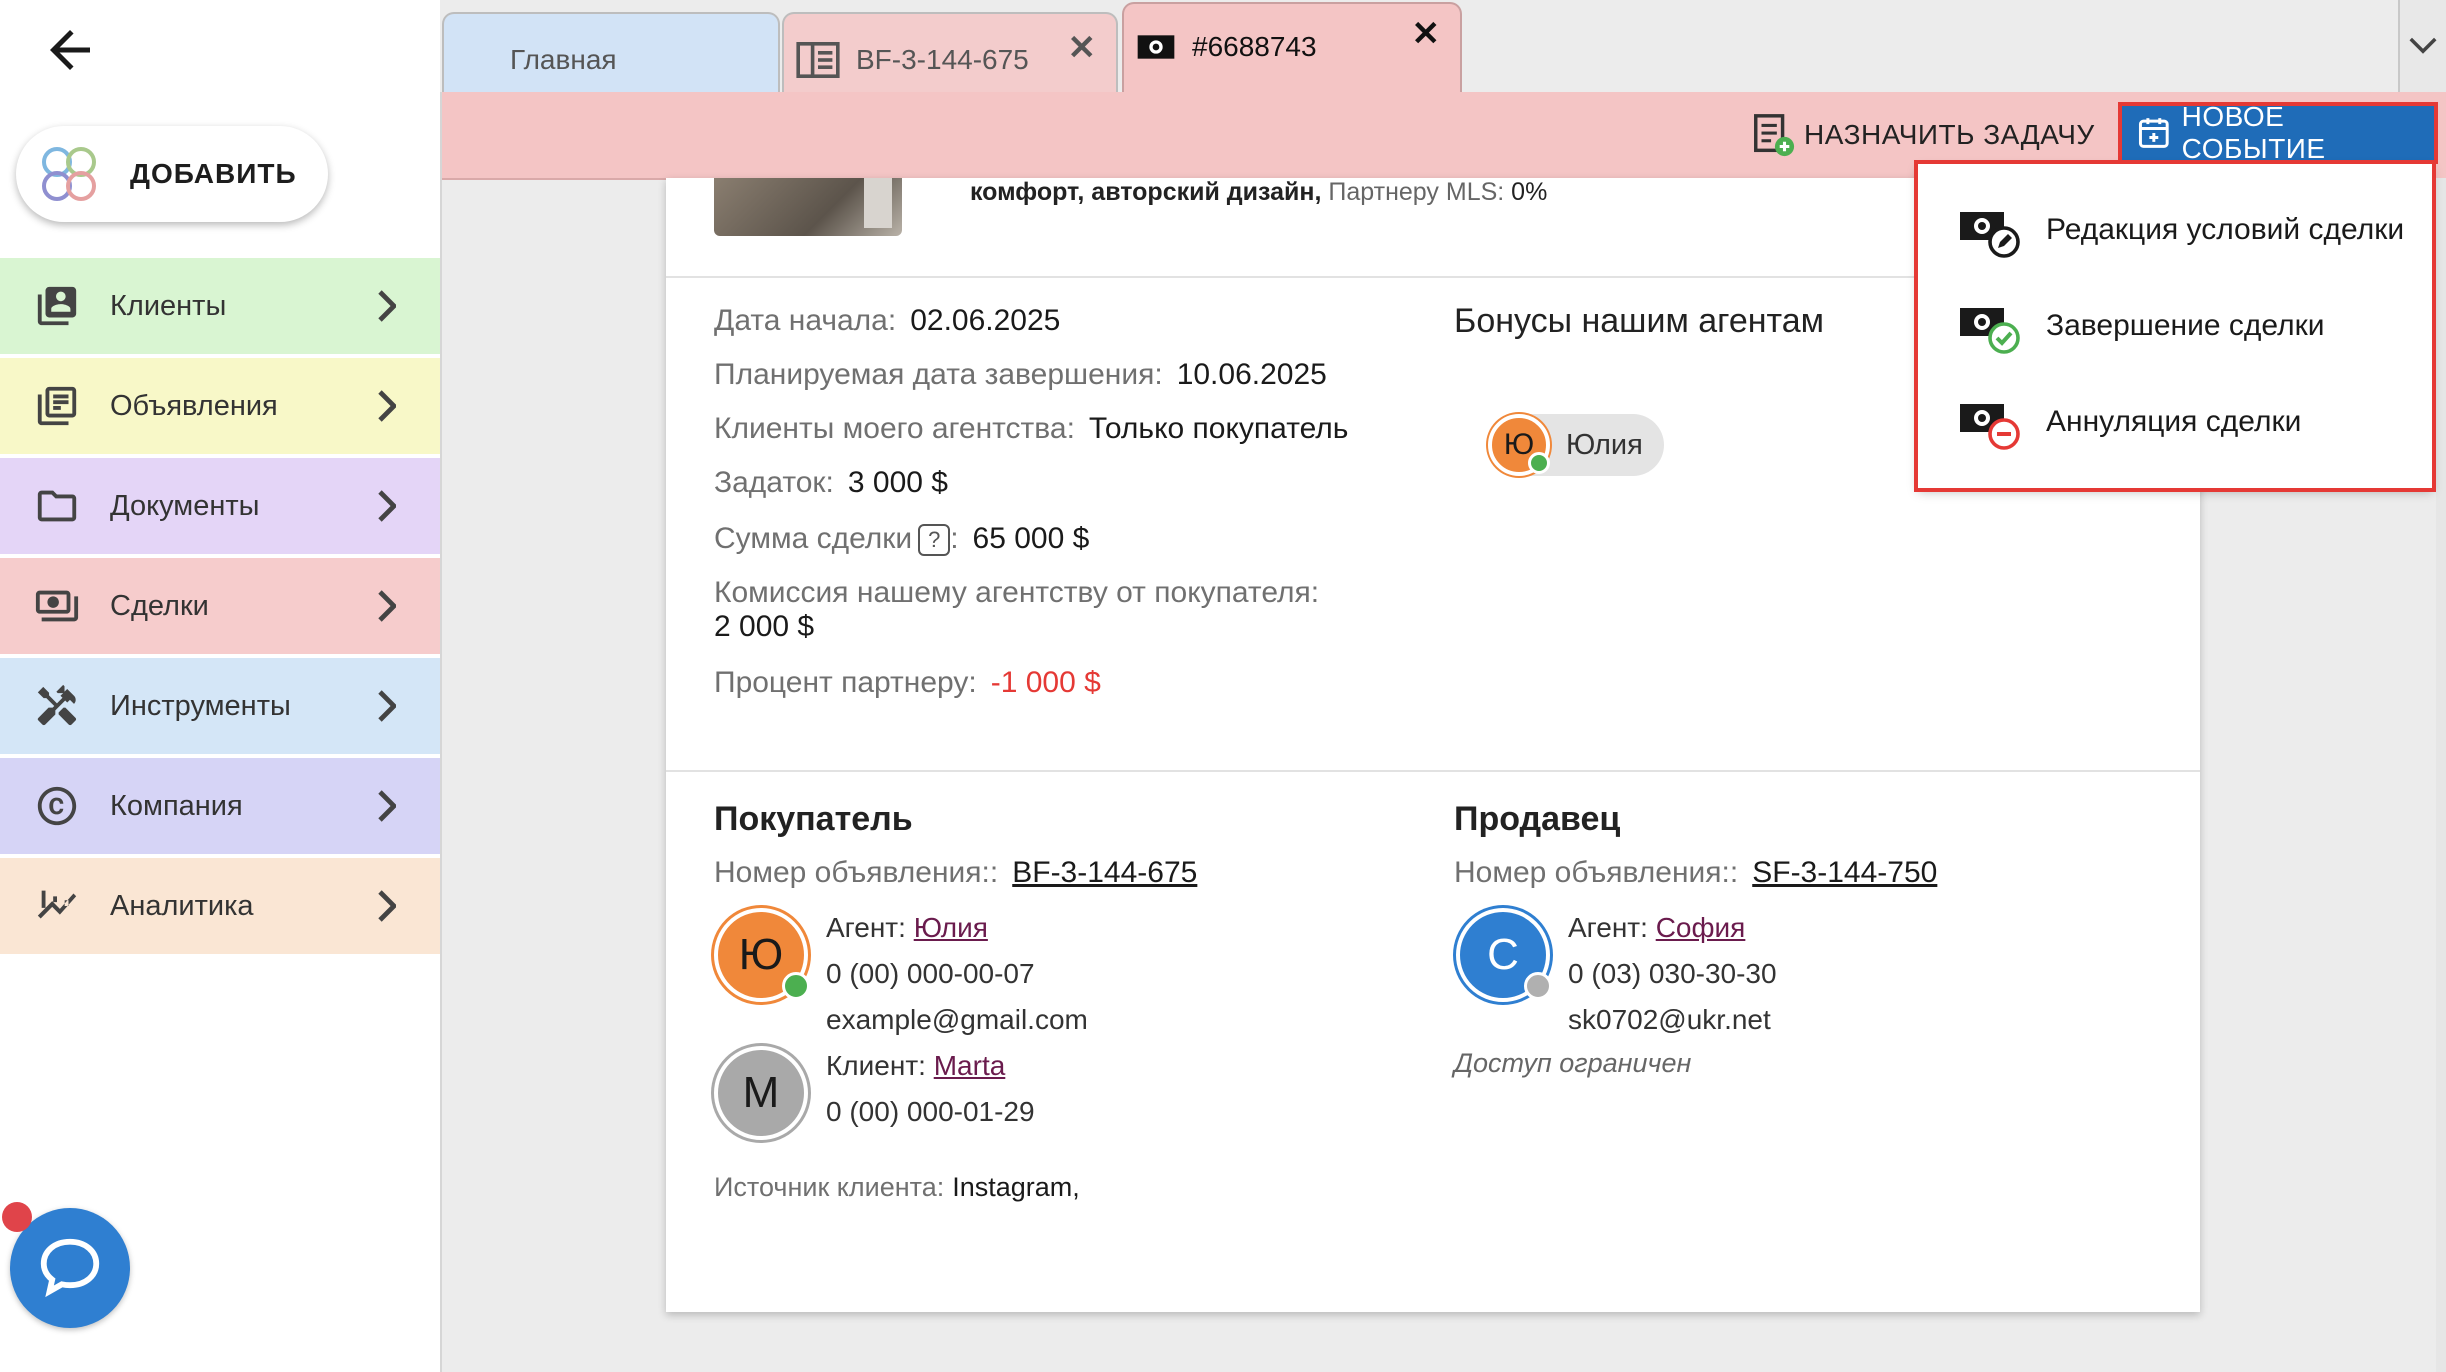  What do you see at coordinates (2441, 775) in the screenshot?
I see `scrollbar` at bounding box center [2441, 775].